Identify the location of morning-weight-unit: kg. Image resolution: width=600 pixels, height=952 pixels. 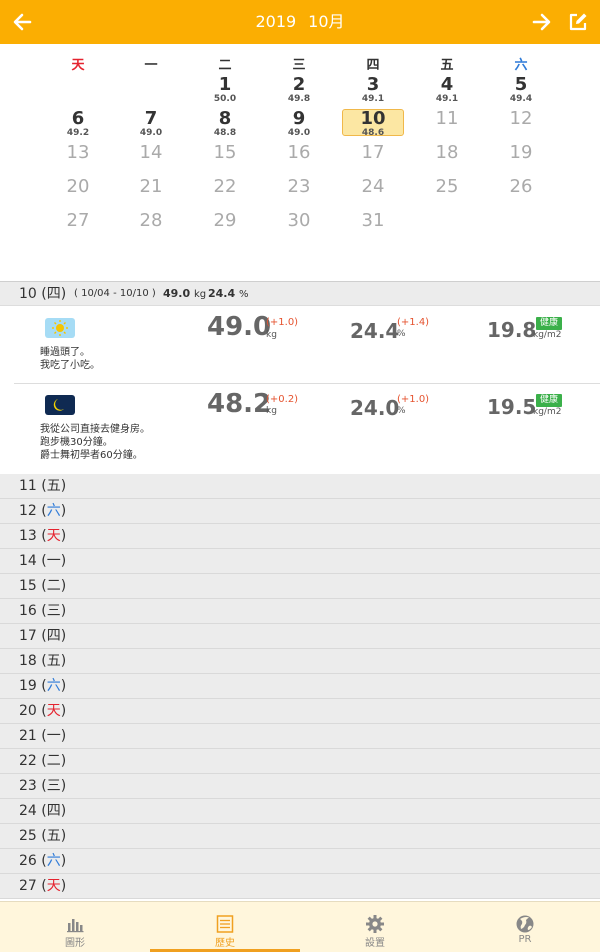
(271, 335).